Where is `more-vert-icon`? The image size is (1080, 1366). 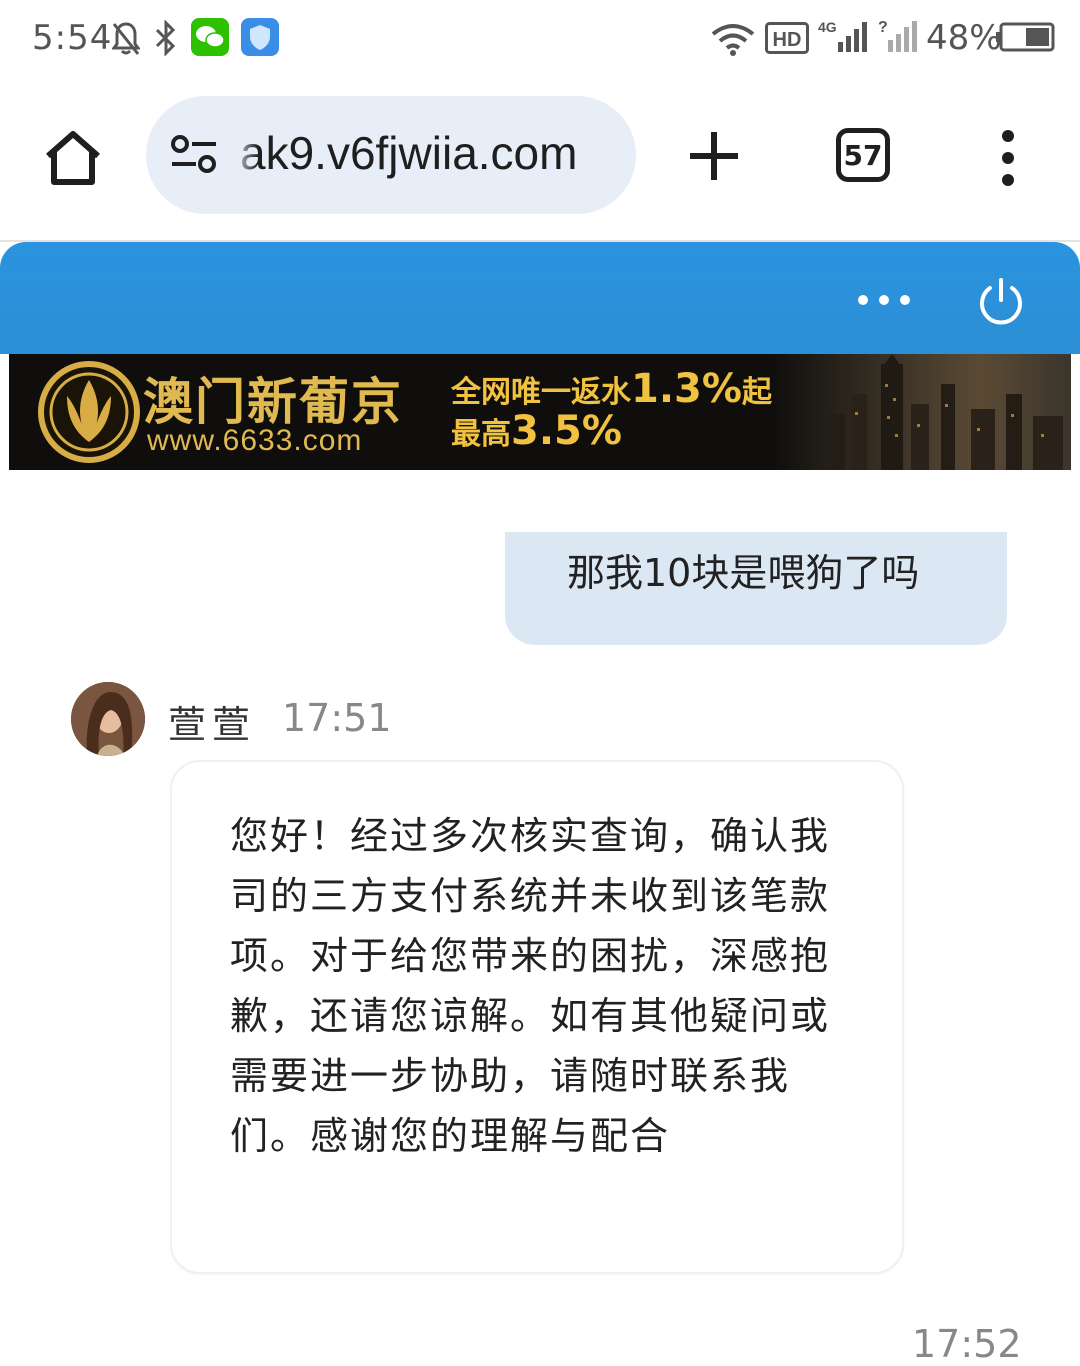 more-vert-icon is located at coordinates (1008, 158).